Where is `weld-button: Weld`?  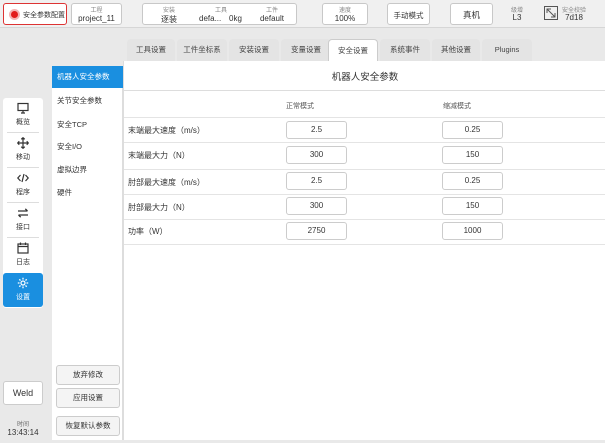 weld-button: Weld is located at coordinates (23, 393).